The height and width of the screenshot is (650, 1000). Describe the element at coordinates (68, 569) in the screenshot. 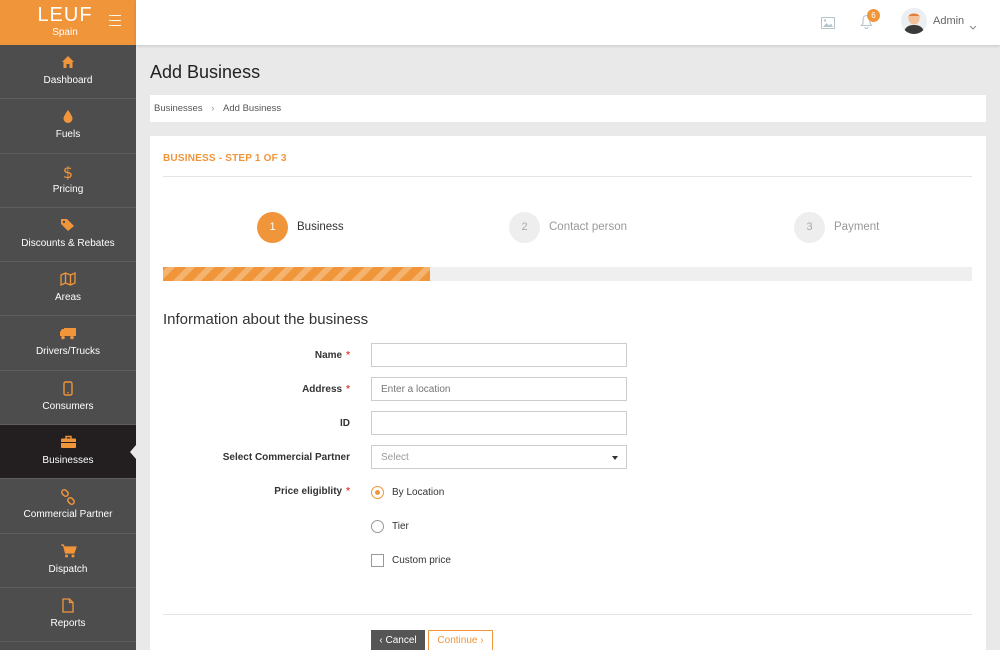

I see `sidebar-item-label: Dispatch` at that location.